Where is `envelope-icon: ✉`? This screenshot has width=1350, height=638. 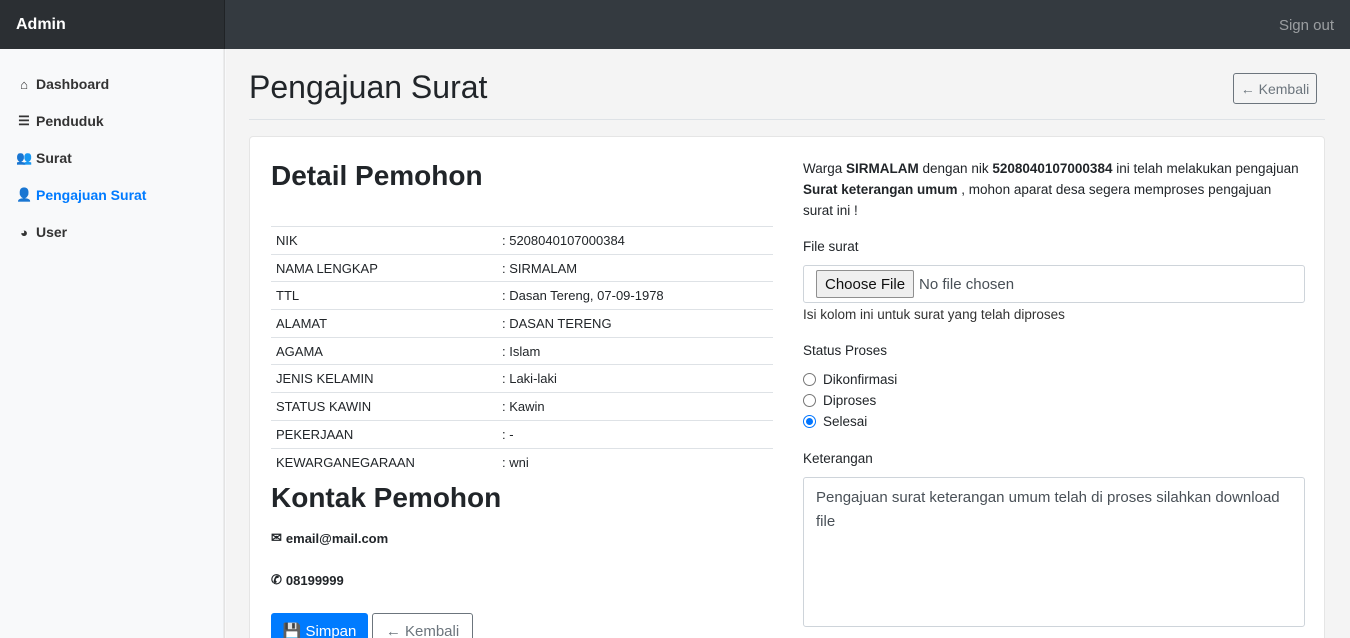
envelope-icon: ✉ is located at coordinates (276, 537).